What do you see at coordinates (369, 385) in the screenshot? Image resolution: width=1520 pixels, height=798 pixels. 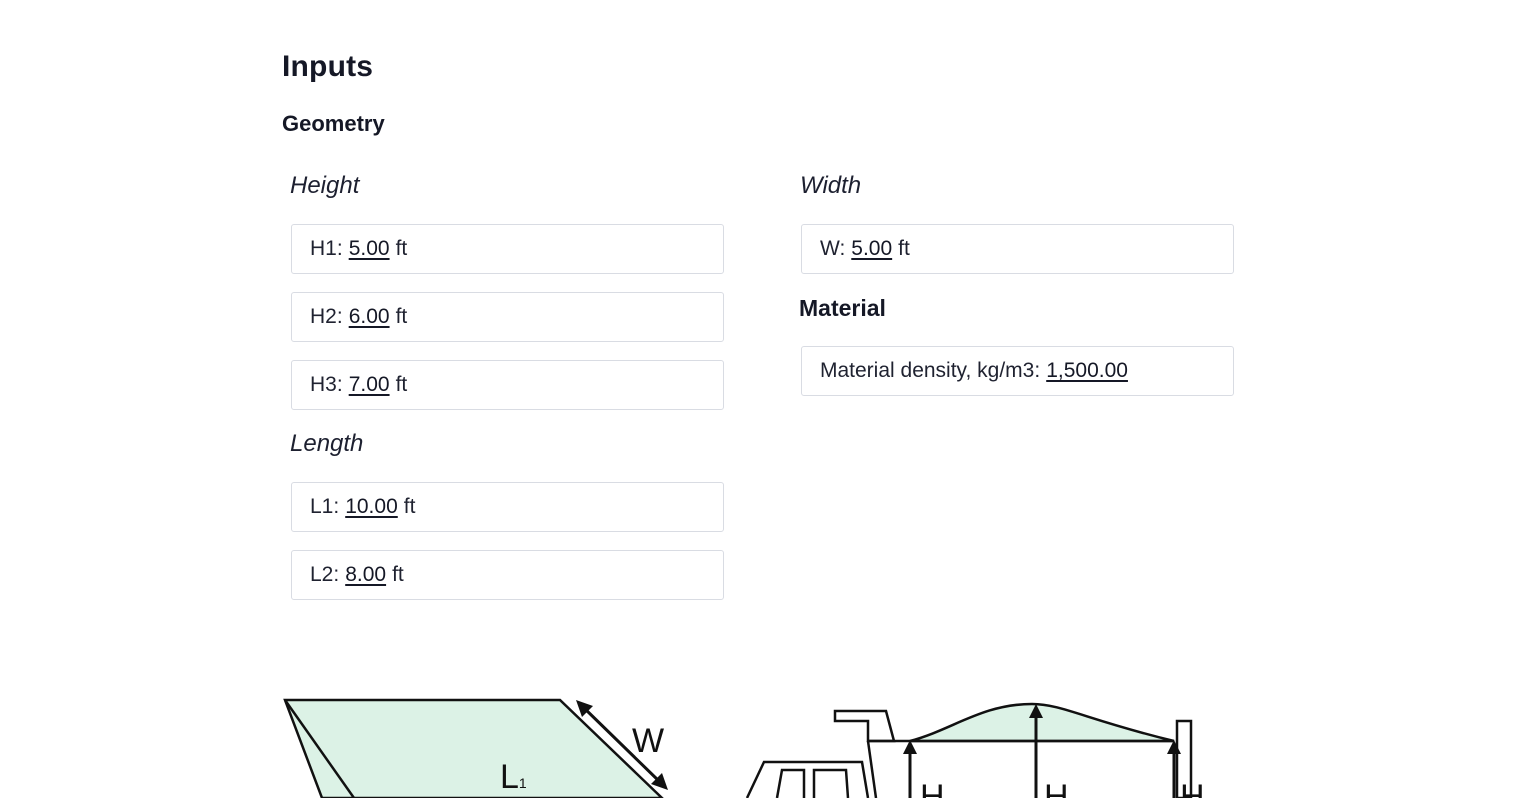 I see `h3-value: 7.00` at bounding box center [369, 385].